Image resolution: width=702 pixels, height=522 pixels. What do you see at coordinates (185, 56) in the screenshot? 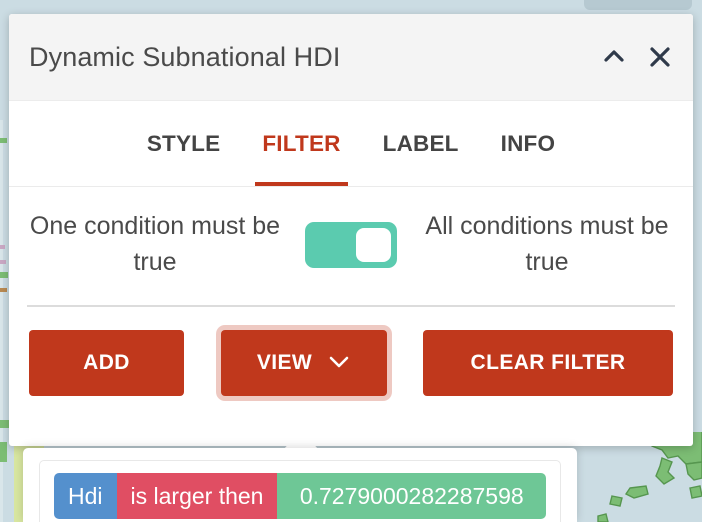
I see `page-title: Dynamic Subnational HDI` at bounding box center [185, 56].